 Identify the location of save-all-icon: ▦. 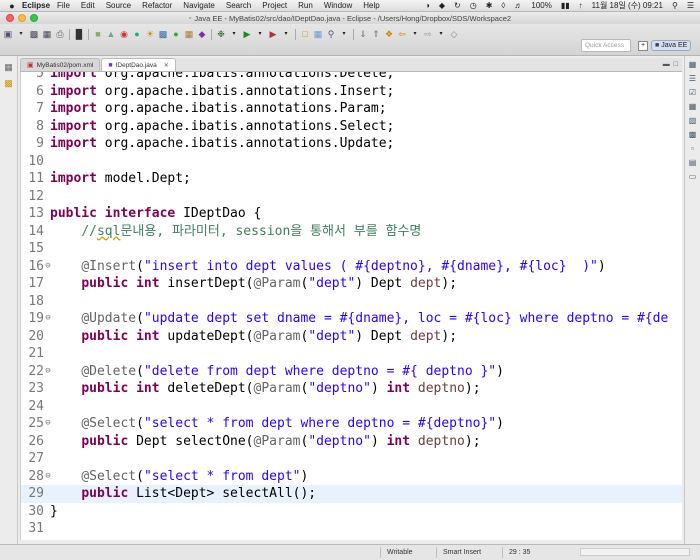
(47, 34).